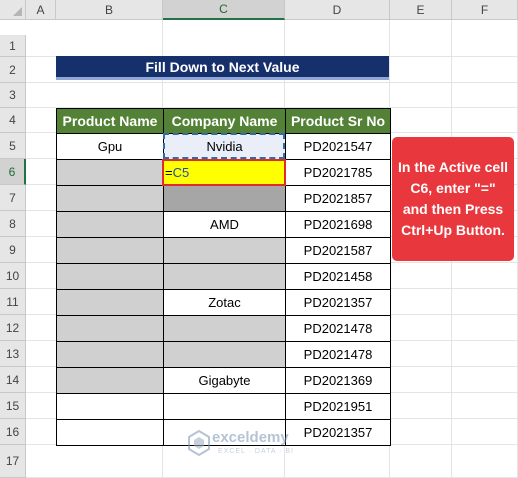  I want to click on table-cell: PD2021357, so click(338, 302).